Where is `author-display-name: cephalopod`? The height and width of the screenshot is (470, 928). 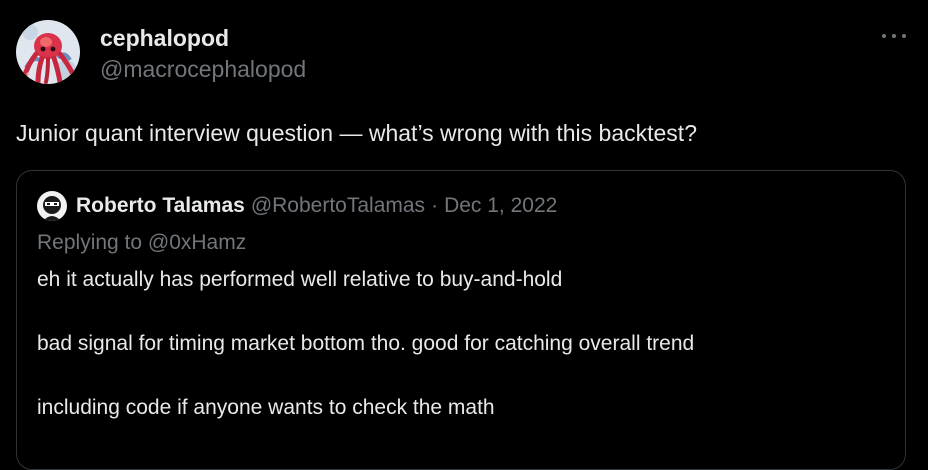 author-display-name: cephalopod is located at coordinates (203, 38).